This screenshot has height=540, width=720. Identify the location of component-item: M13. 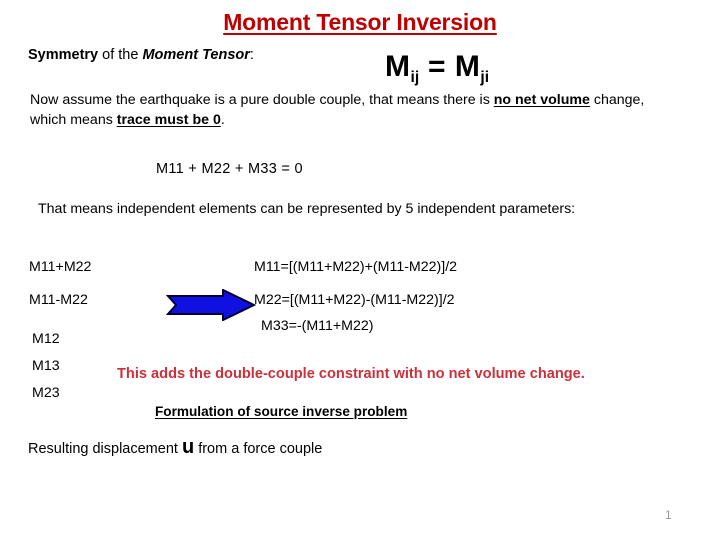
(46, 366).